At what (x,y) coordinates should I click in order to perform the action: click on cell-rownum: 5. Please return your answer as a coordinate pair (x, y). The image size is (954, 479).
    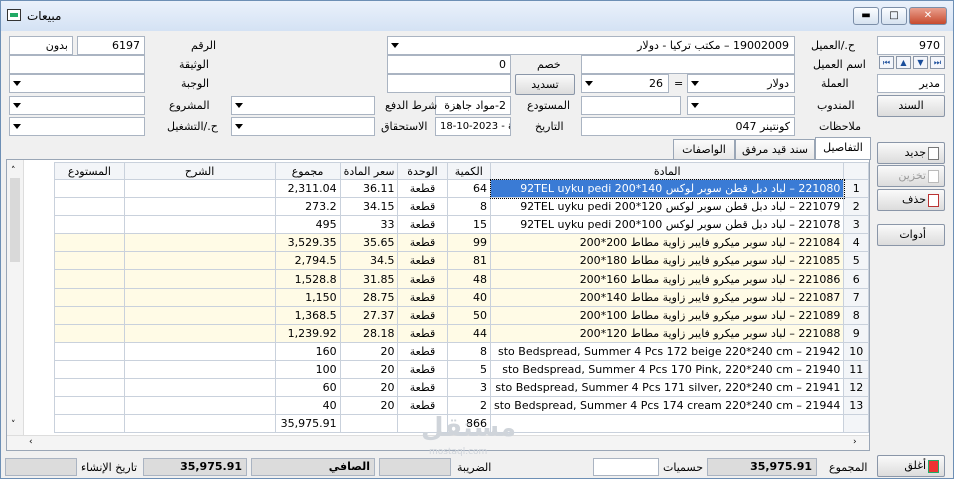
    Looking at the image, I should click on (856, 261).